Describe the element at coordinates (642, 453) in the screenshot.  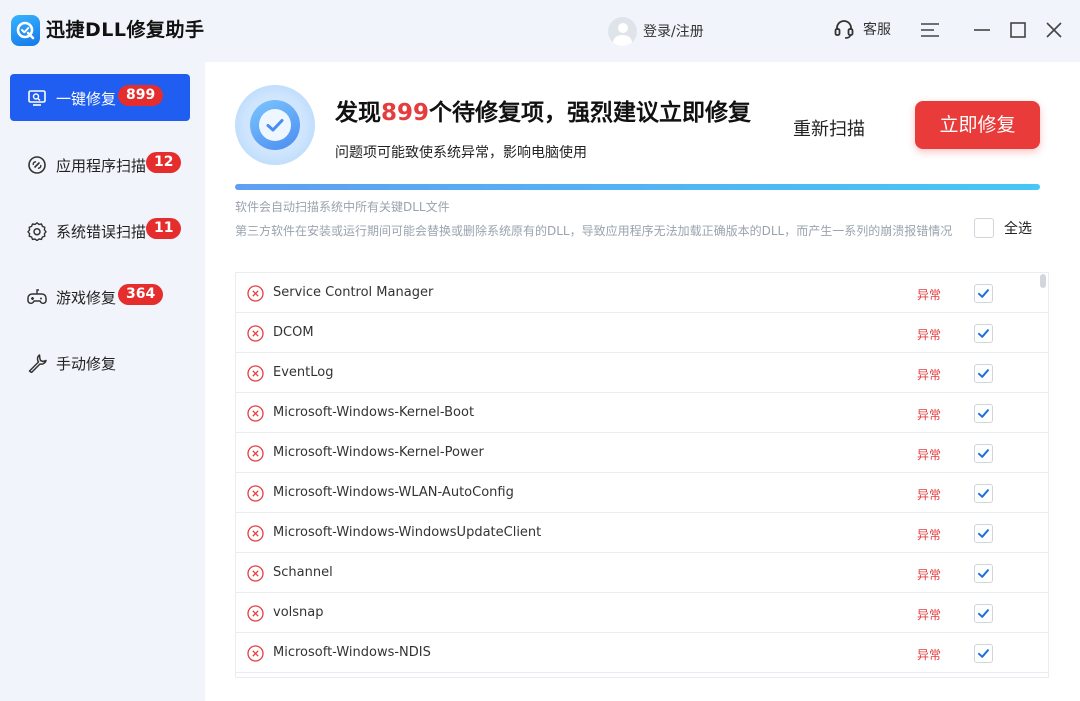
I see `list-item: Microsoft-Windows-Kernel-Power 异常` at that location.